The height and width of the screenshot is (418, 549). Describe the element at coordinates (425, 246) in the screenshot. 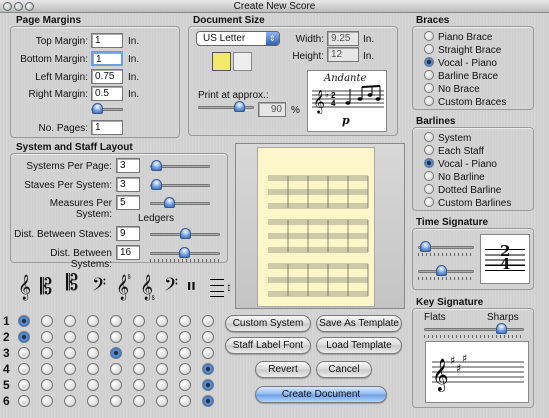

I see `time-top-knob` at that location.